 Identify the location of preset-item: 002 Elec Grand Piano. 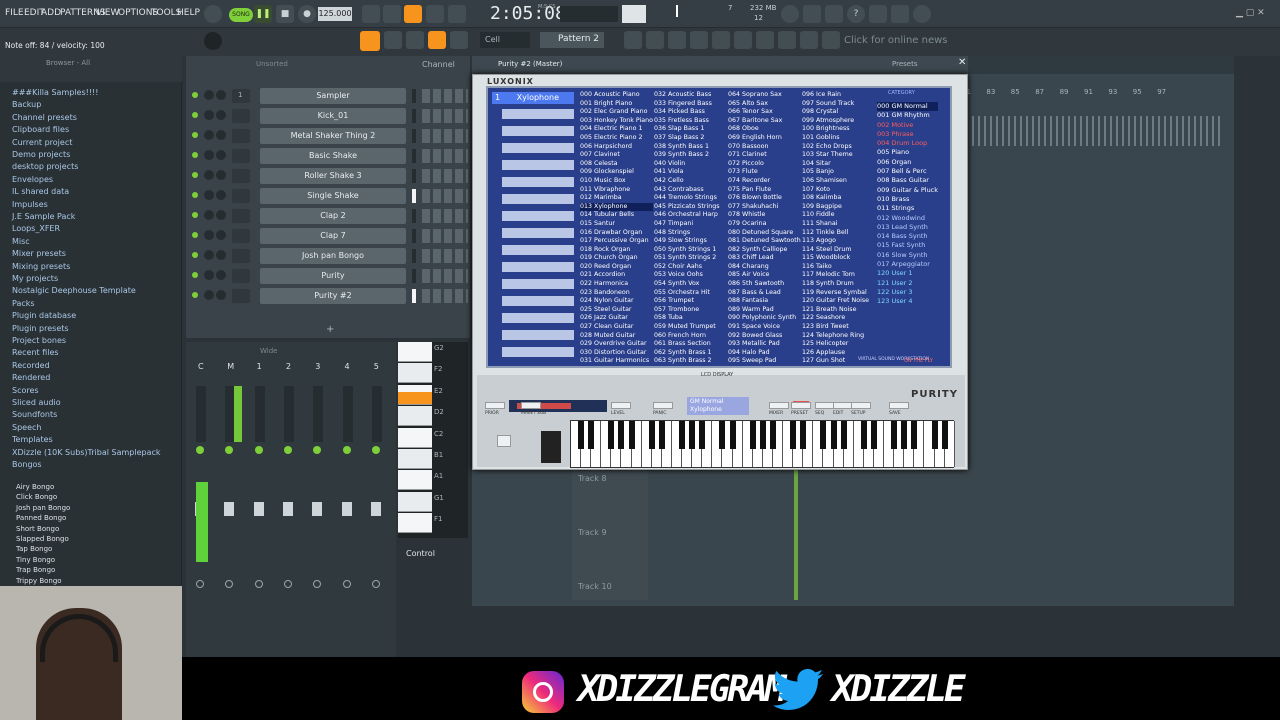
(616, 112).